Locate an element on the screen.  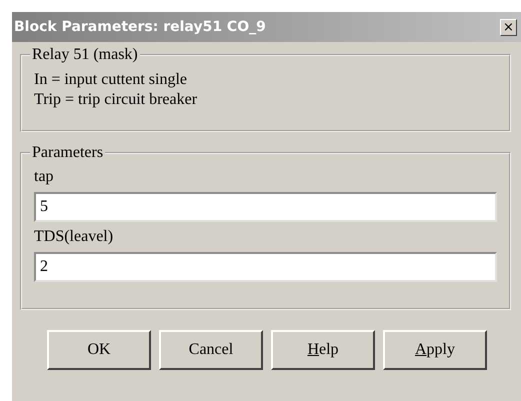
window-title: Block Parameters: relay51 CO_9 is located at coordinates (140, 27).